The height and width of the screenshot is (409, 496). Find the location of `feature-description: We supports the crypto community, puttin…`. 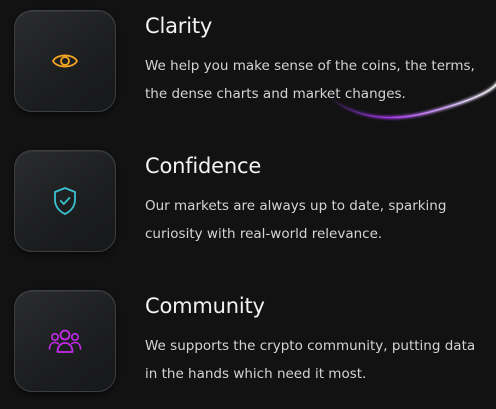

feature-description: We supports the crypto community, puttin… is located at coordinates (310, 360).